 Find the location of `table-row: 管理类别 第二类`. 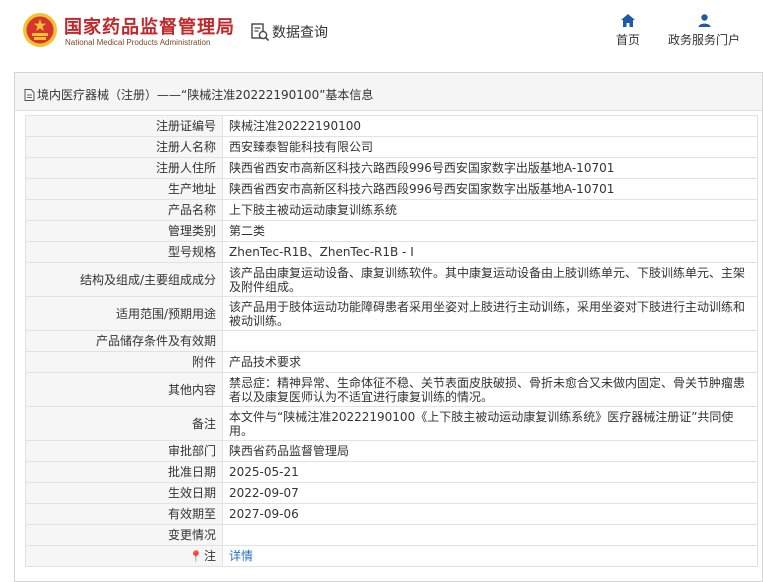

table-row: 管理类别 第二类 is located at coordinates (391, 231).